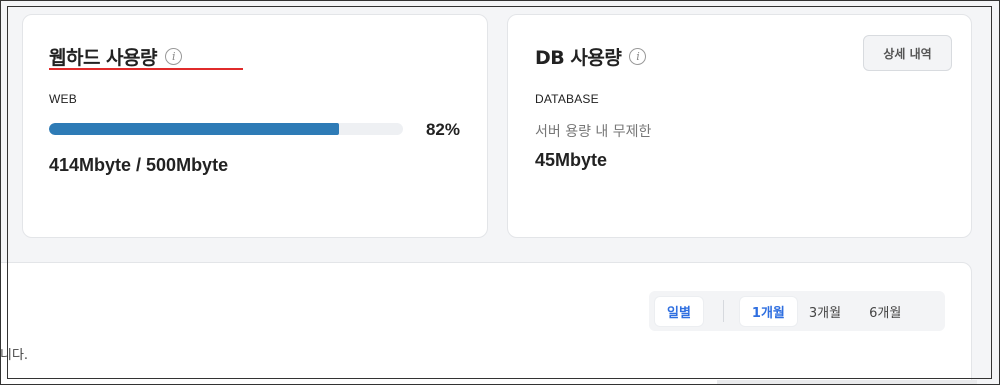 The width and height of the screenshot is (1000, 385). I want to click on detail-history-button: 상세 내역, so click(907, 53).